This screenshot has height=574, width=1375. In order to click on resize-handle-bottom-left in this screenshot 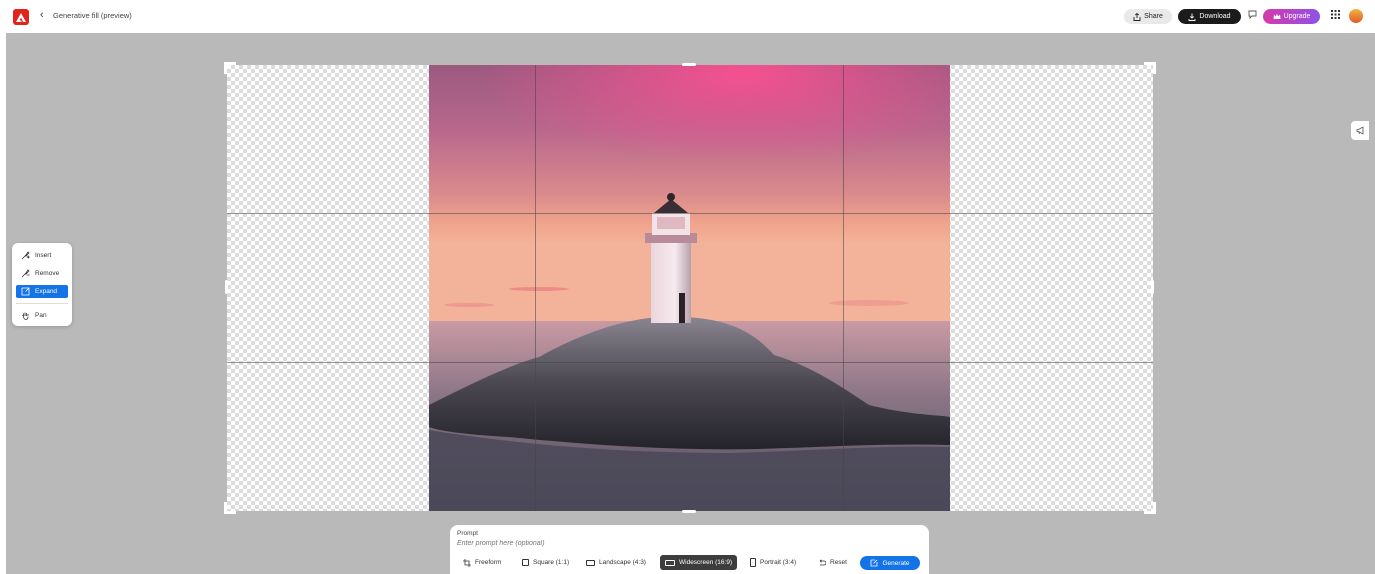, I will do `click(230, 508)`.